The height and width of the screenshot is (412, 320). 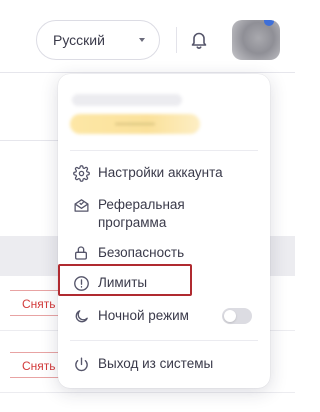 What do you see at coordinates (30, 140) in the screenshot?
I see `content-divider` at bounding box center [30, 140].